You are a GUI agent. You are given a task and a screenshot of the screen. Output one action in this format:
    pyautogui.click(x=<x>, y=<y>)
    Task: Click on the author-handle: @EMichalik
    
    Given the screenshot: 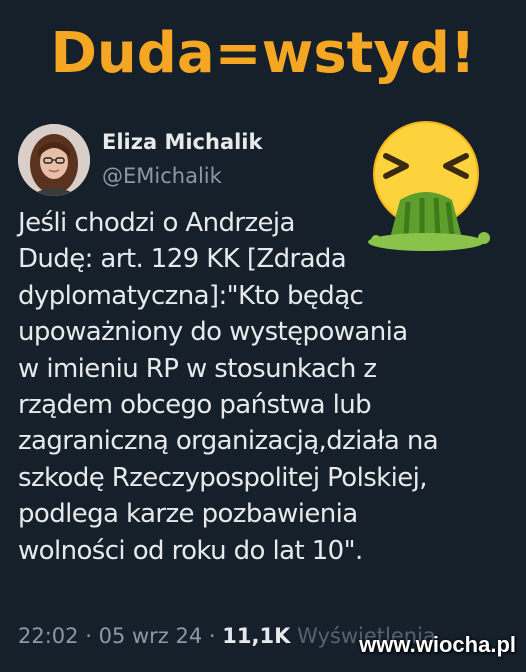 What is the action you would take?
    pyautogui.click(x=162, y=176)
    